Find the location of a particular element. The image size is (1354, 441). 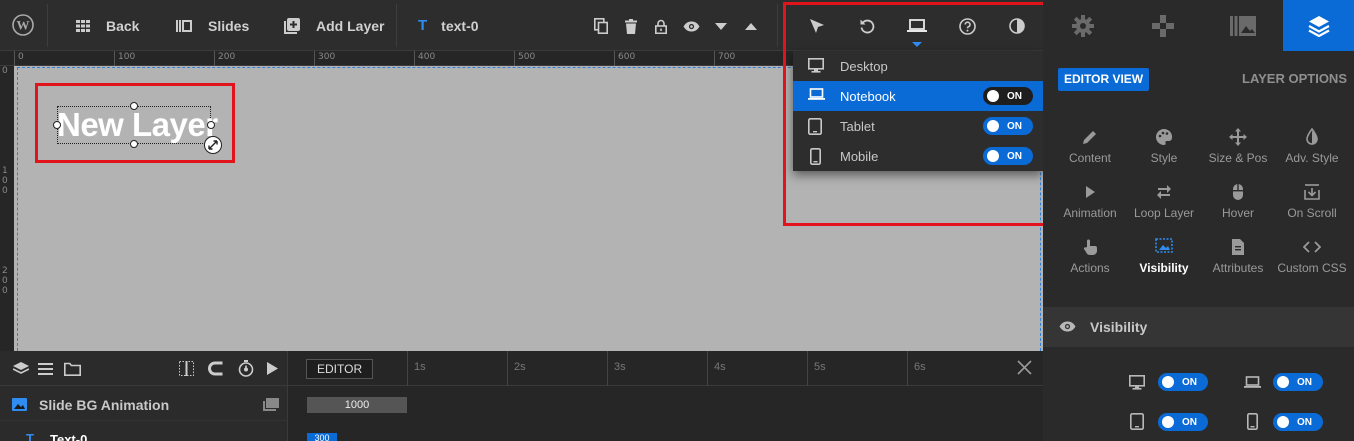

timeline-row-label: Slide BG Animation is located at coordinates (104, 405).